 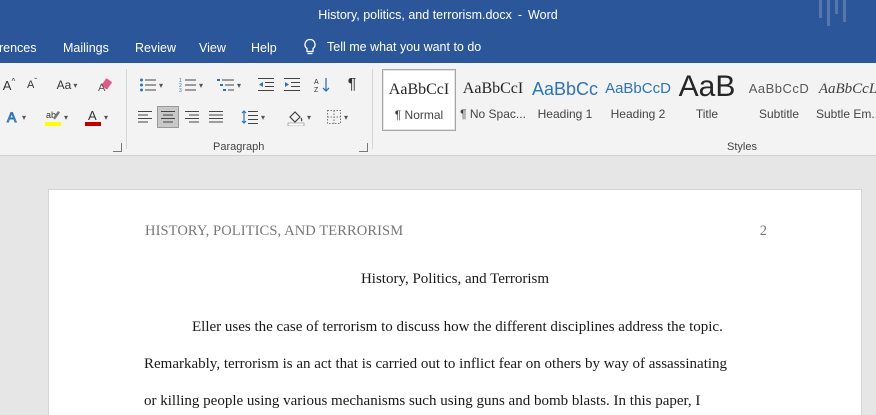 I want to click on justify-button, so click(x=216, y=117).